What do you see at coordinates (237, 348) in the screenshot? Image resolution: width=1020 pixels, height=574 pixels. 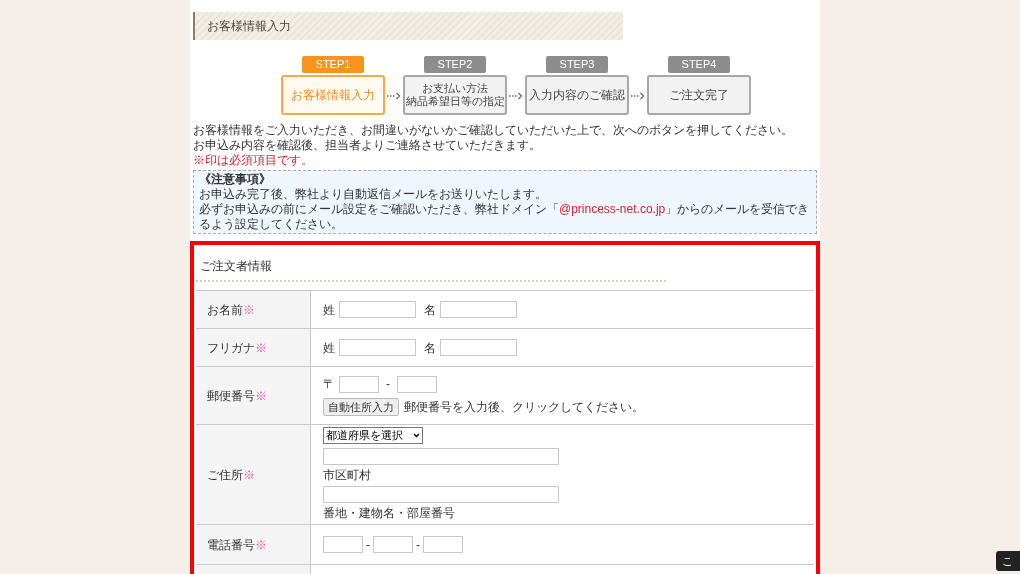 I see `row-label: フリガナ※` at bounding box center [237, 348].